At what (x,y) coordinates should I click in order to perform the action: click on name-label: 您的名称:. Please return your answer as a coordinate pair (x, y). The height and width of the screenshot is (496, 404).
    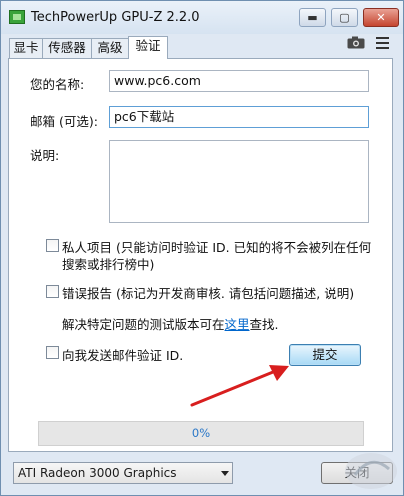
    Looking at the image, I should click on (57, 84).